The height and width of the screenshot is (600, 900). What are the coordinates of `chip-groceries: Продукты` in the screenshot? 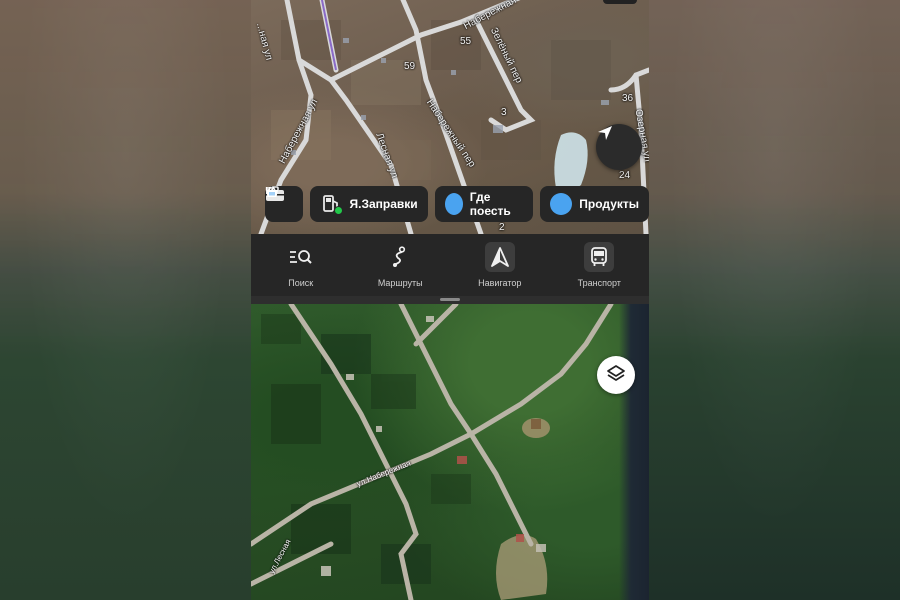 It's located at (457, 204).